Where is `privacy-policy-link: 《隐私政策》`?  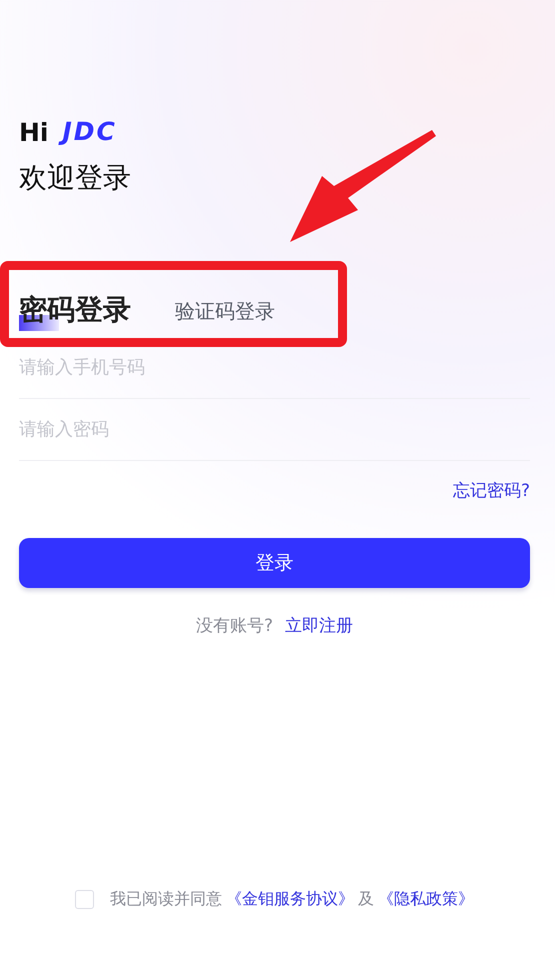
privacy-policy-link: 《隐私政策》 is located at coordinates (426, 899).